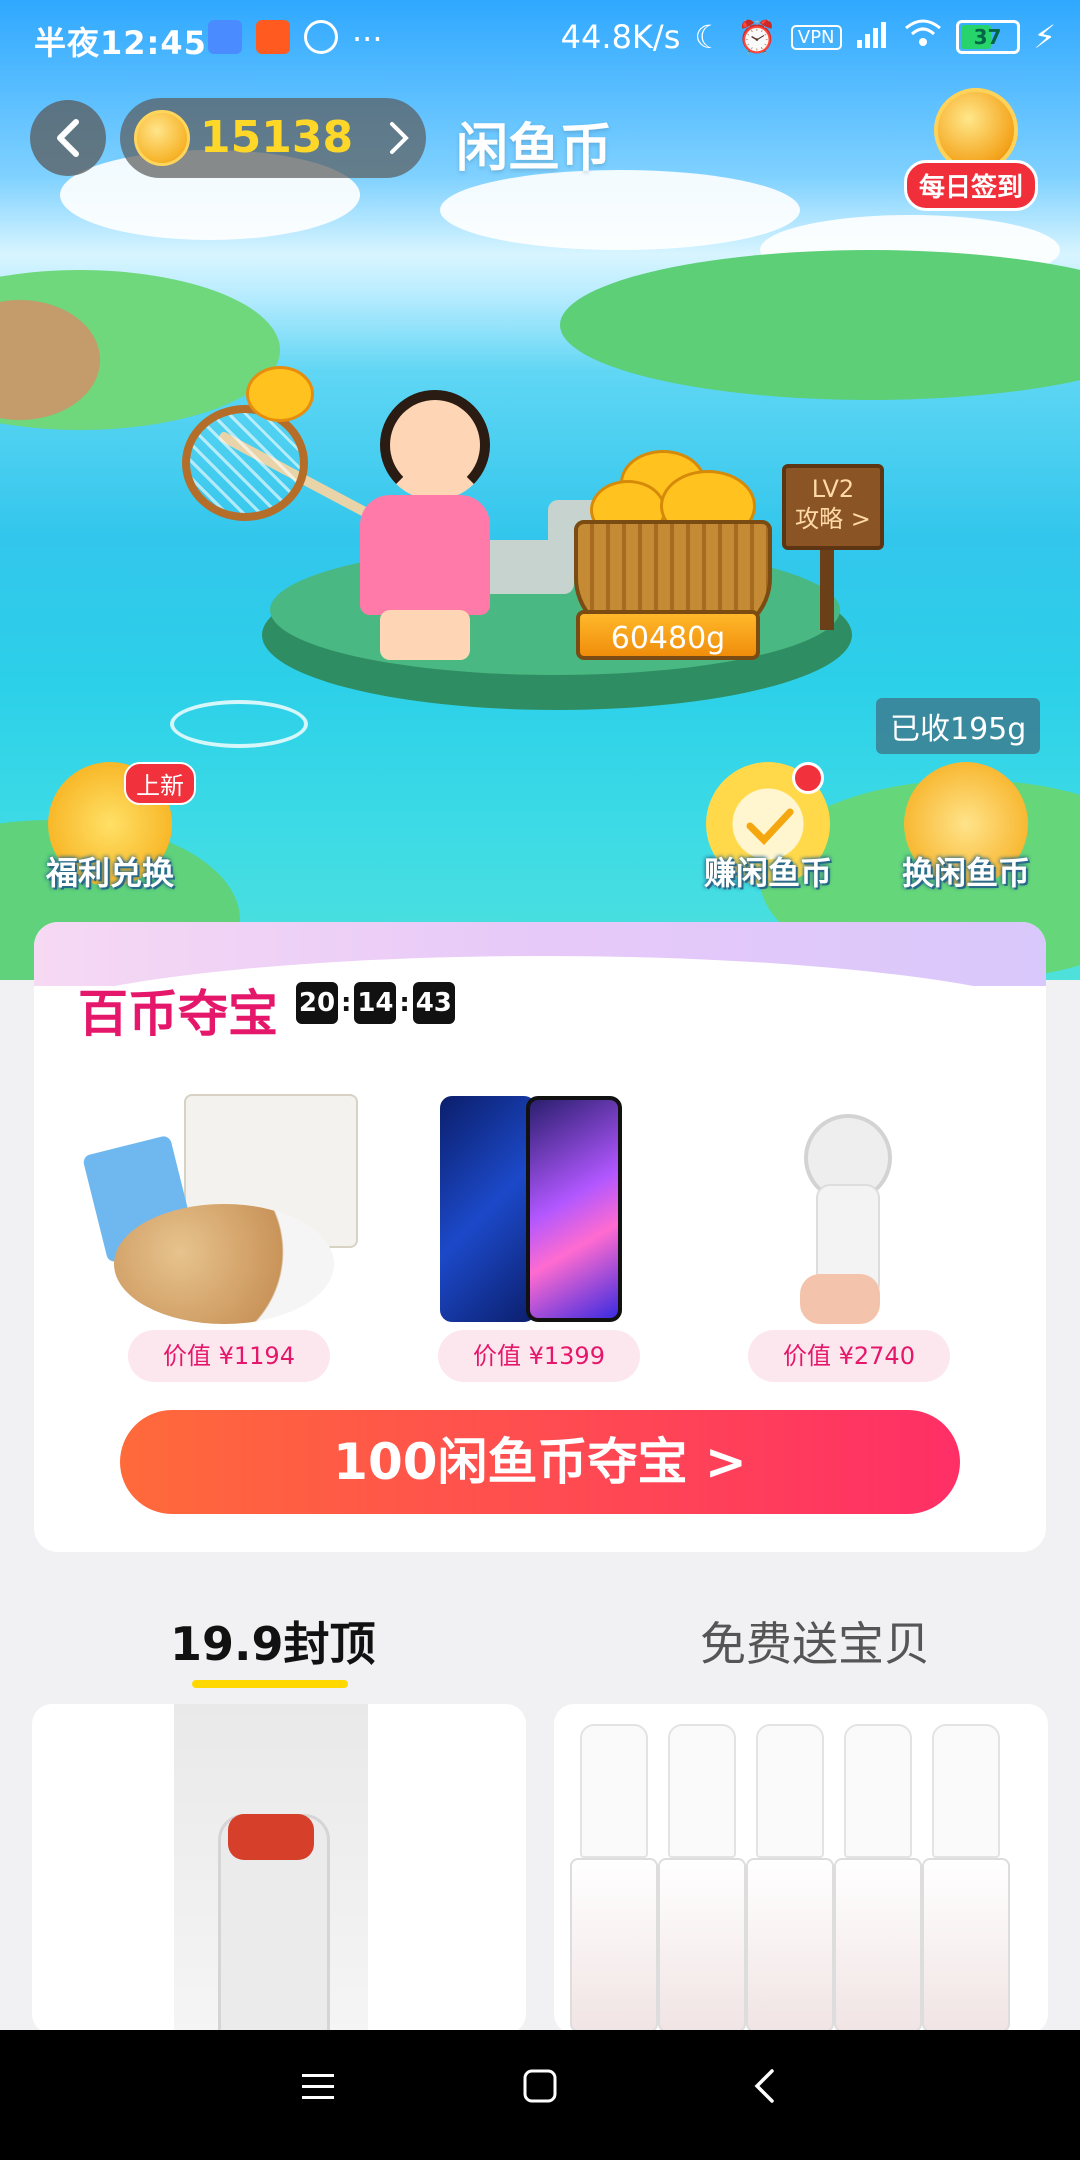  I want to click on notification-dot, so click(808, 778).